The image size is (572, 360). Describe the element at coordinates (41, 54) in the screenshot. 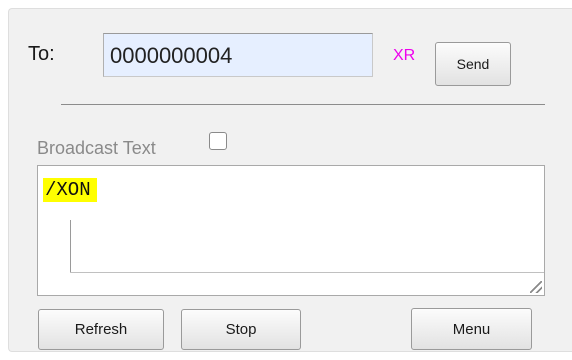

I see `to-label: To:` at that location.